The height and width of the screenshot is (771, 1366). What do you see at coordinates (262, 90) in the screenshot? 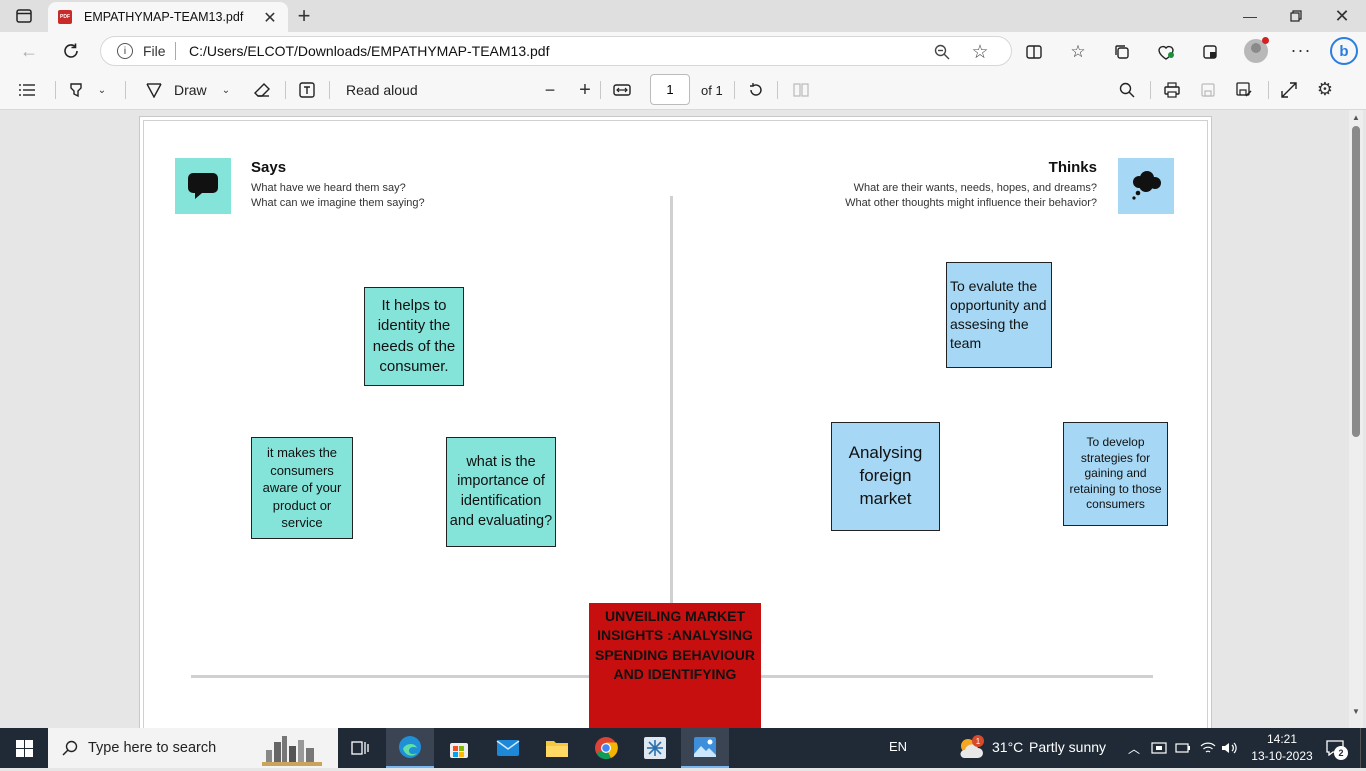
I see `erase-icon` at bounding box center [262, 90].